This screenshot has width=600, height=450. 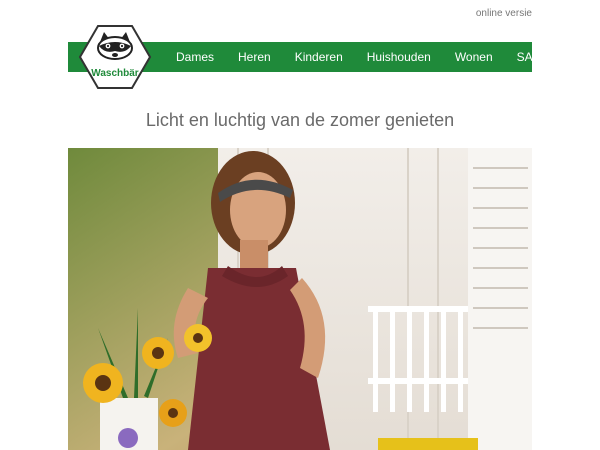 I want to click on nav-item-huishouden: Huishouden, so click(x=399, y=57).